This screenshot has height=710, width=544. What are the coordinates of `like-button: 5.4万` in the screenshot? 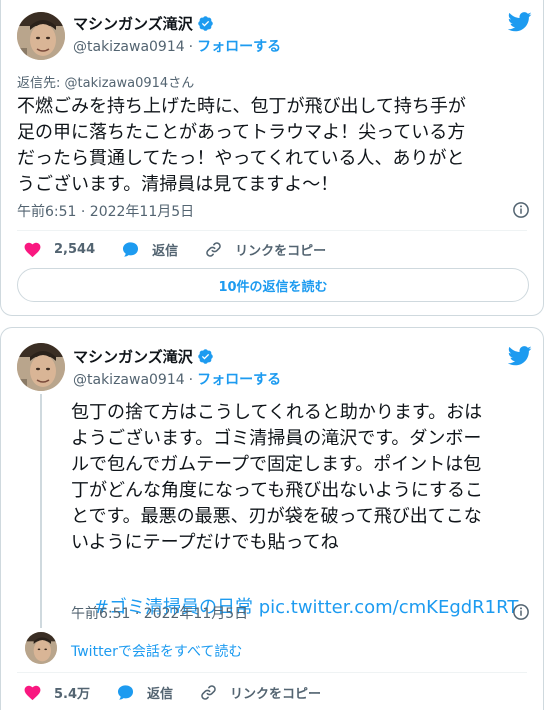 It's located at (56, 692).